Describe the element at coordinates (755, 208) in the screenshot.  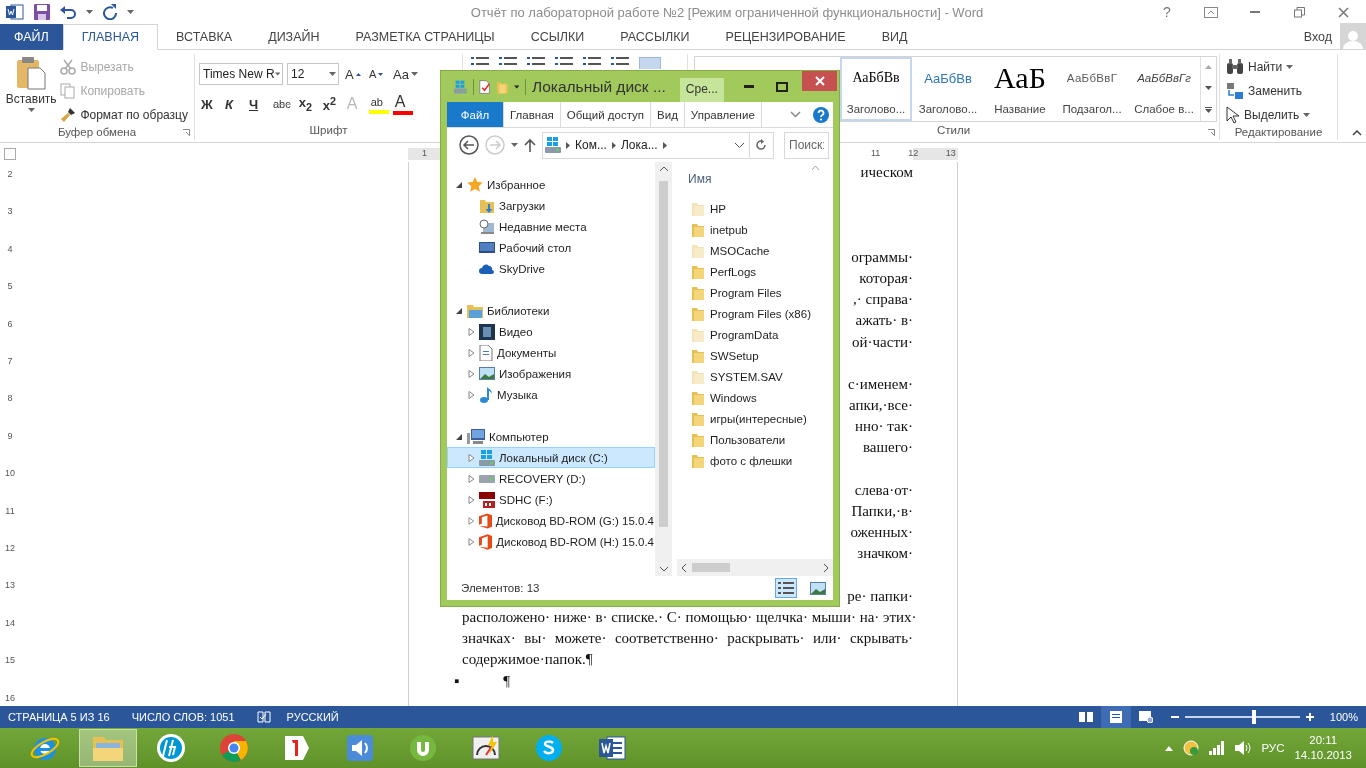
I see `file-item: HP` at that location.